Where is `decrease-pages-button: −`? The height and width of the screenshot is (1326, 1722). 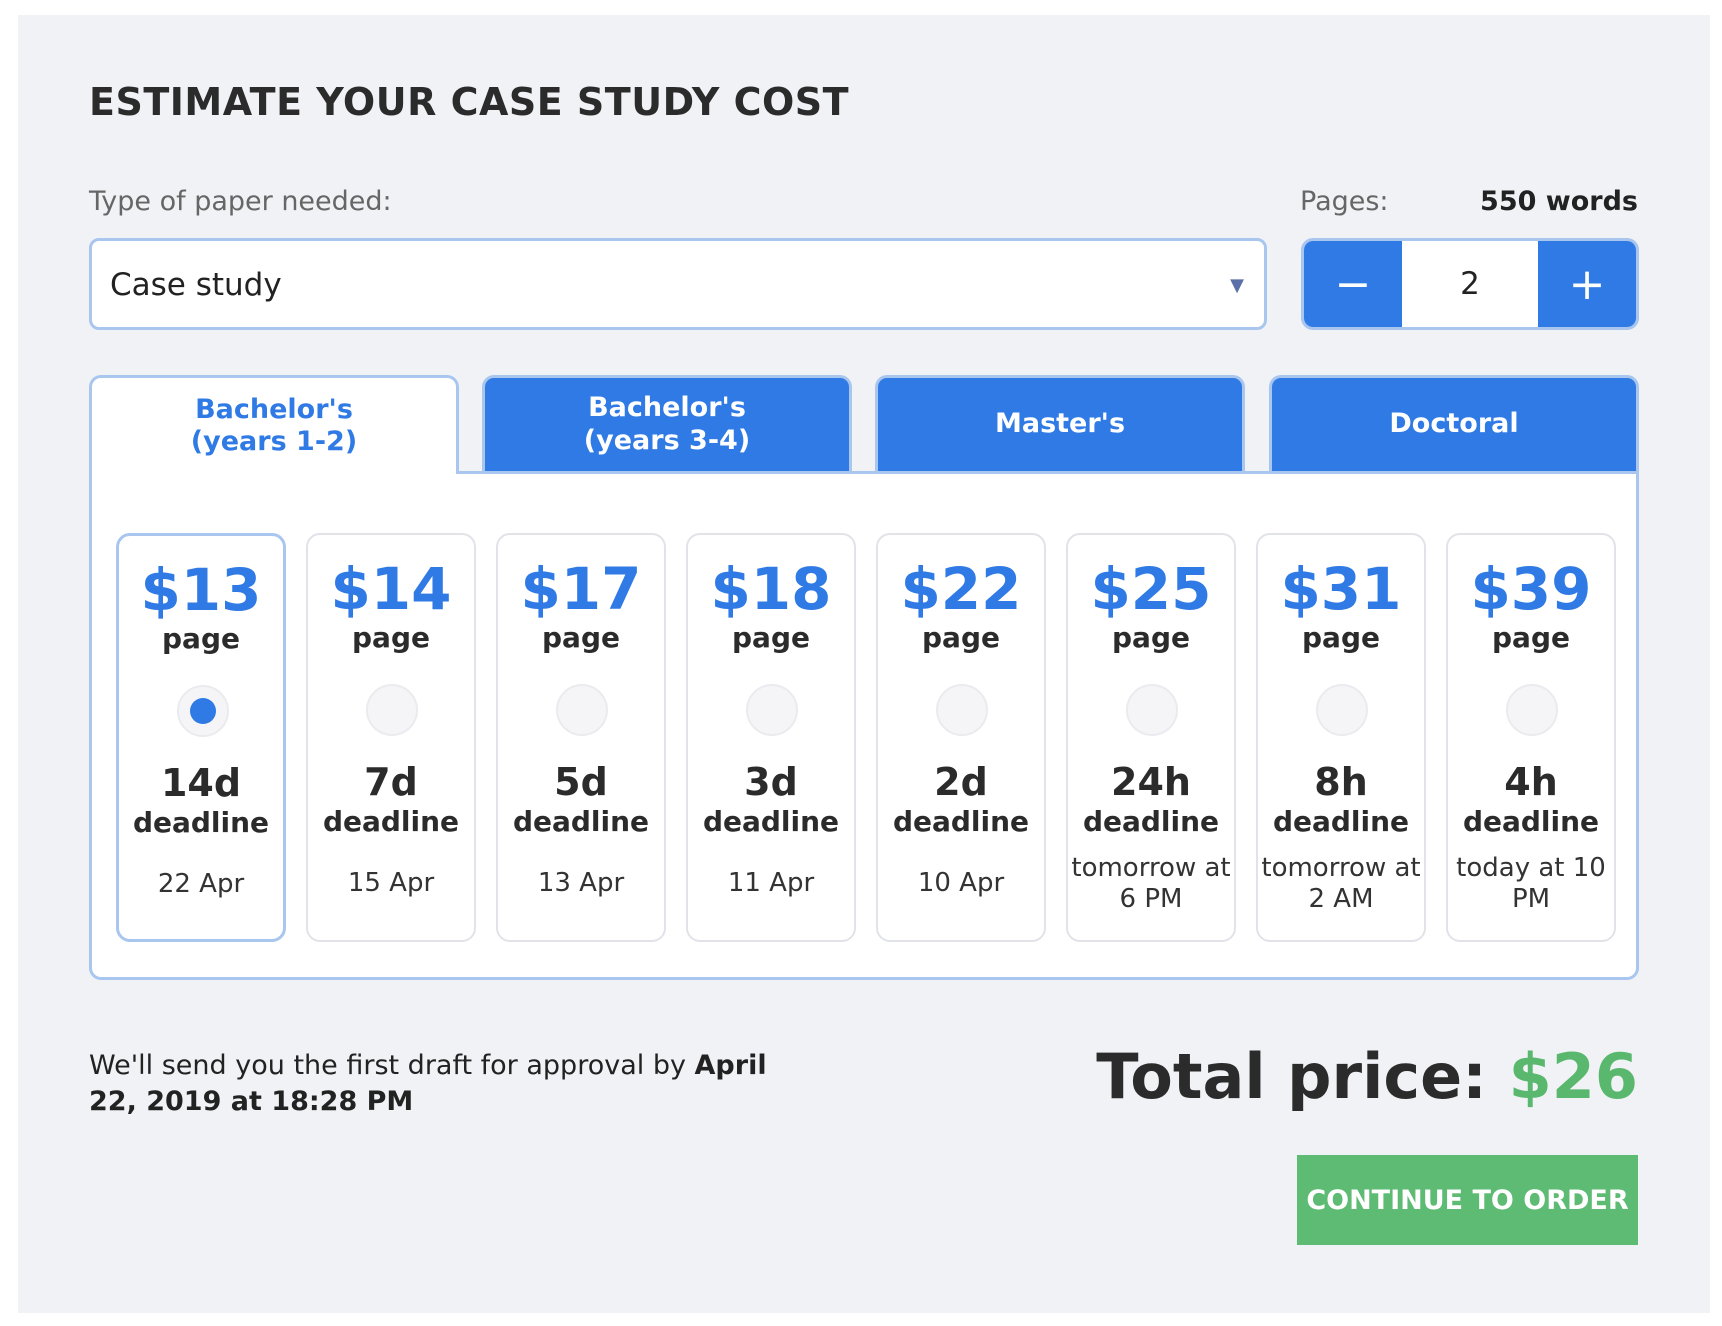 decrease-pages-button: − is located at coordinates (1353, 284).